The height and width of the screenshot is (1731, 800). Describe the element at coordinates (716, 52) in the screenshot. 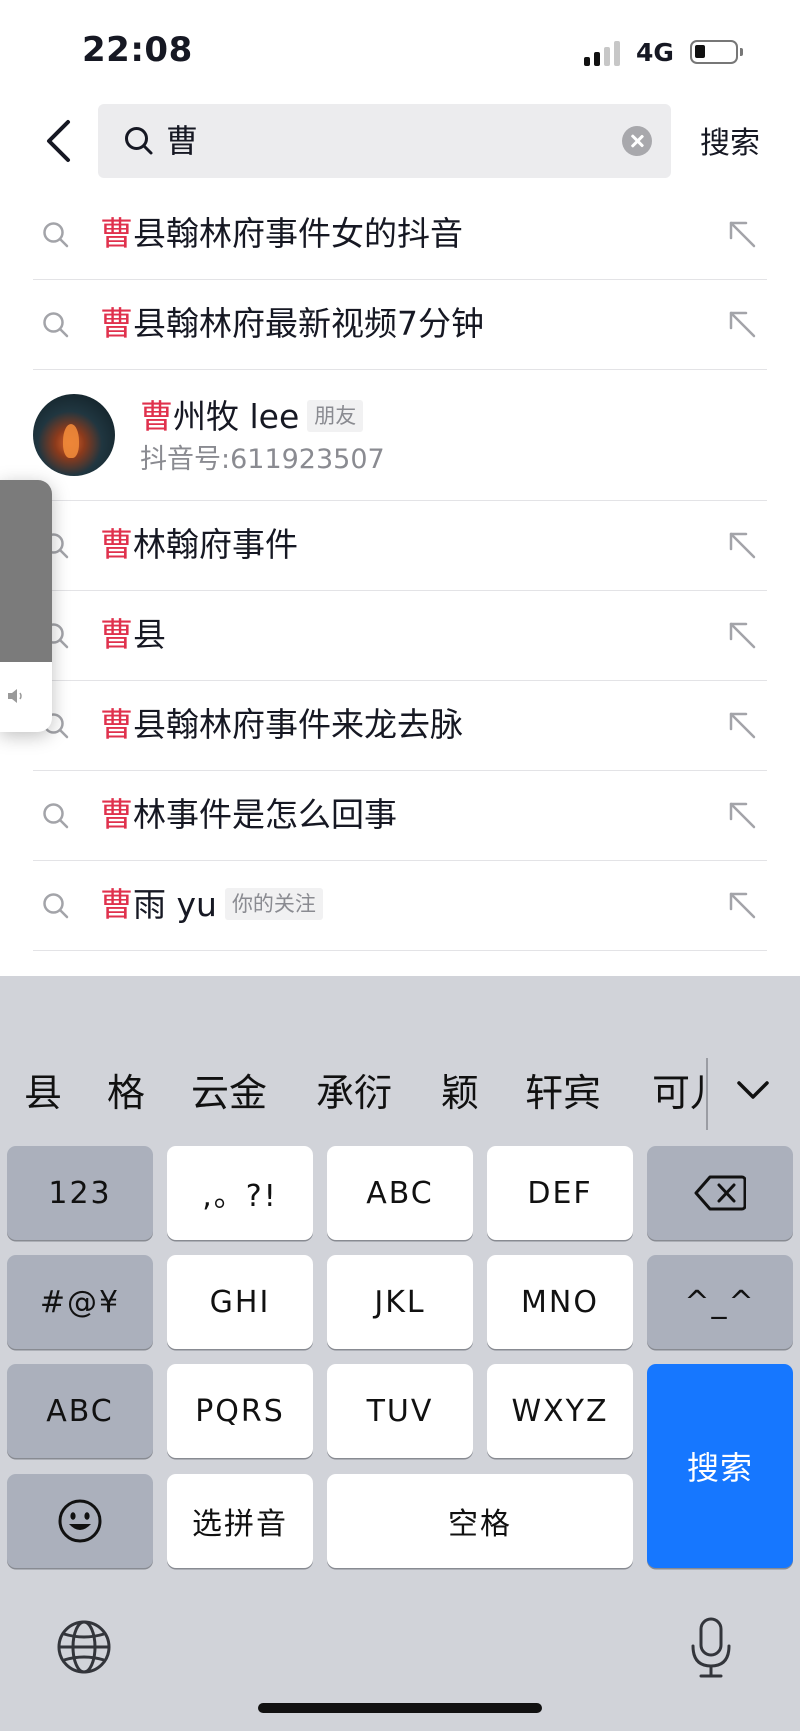

I see `battery-icon` at that location.